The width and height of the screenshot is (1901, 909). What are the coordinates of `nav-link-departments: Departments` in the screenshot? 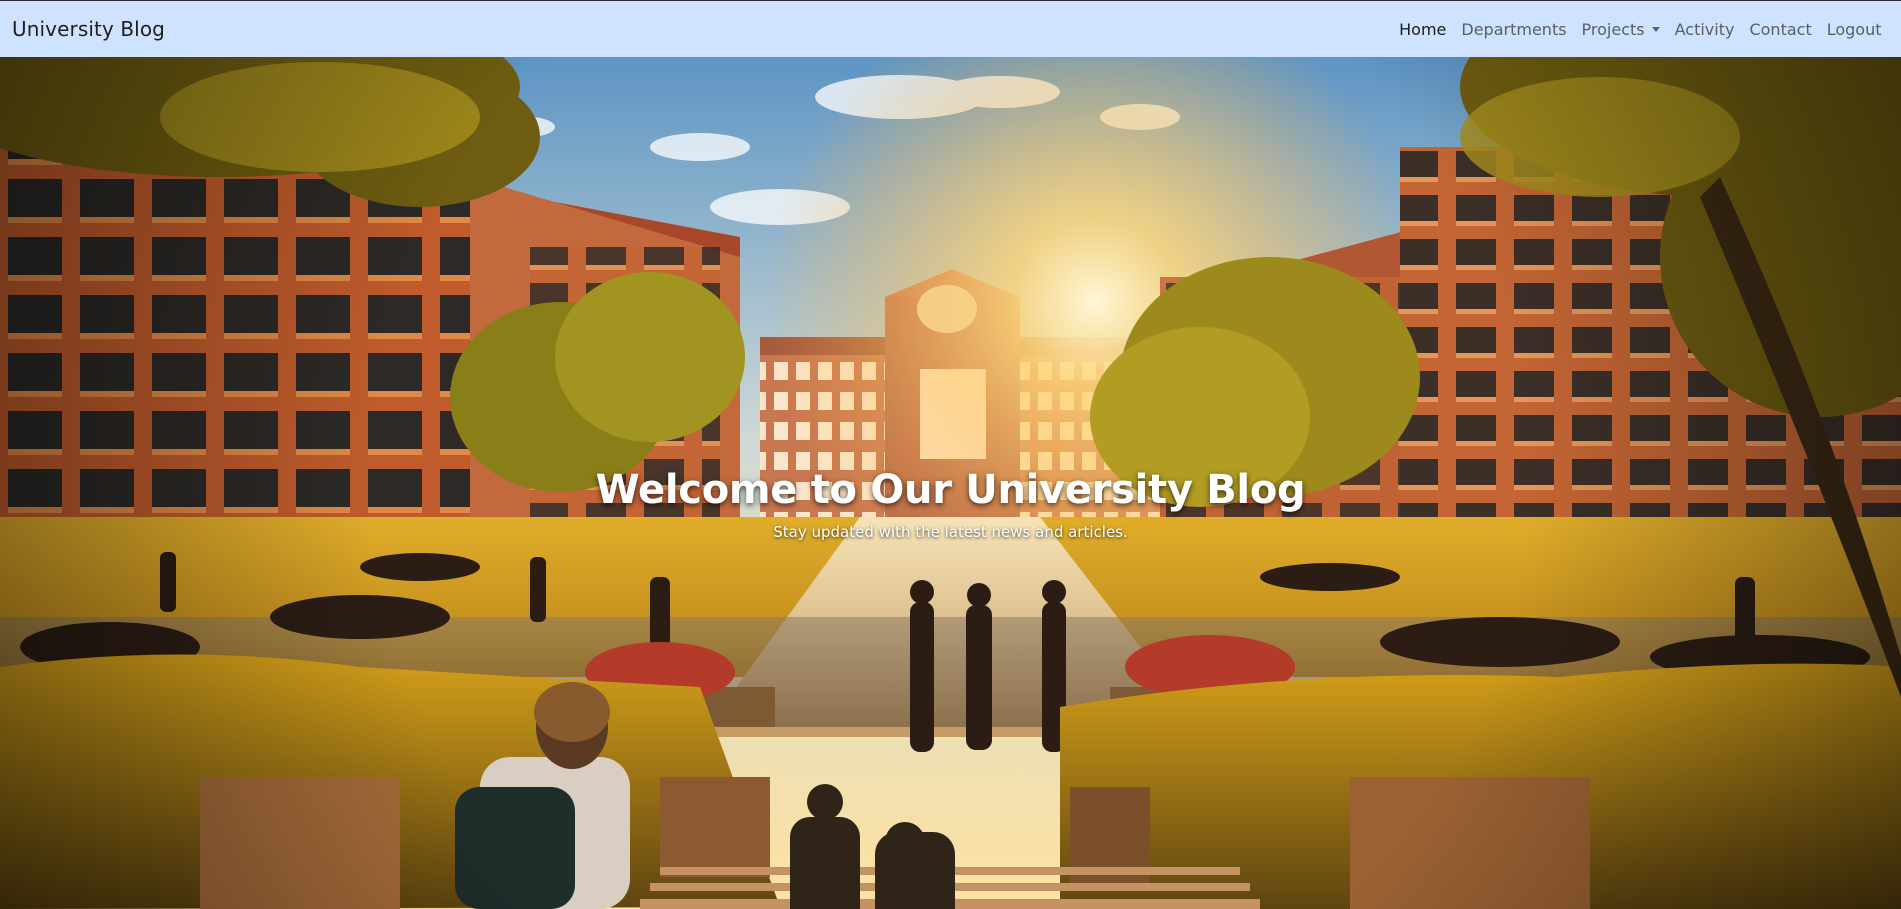 It's located at (1513, 29).